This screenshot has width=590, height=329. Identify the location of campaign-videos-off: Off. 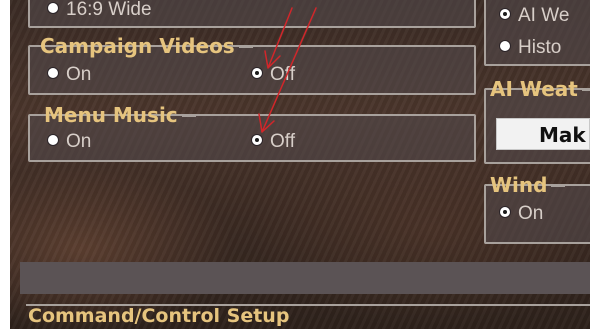
(273, 75).